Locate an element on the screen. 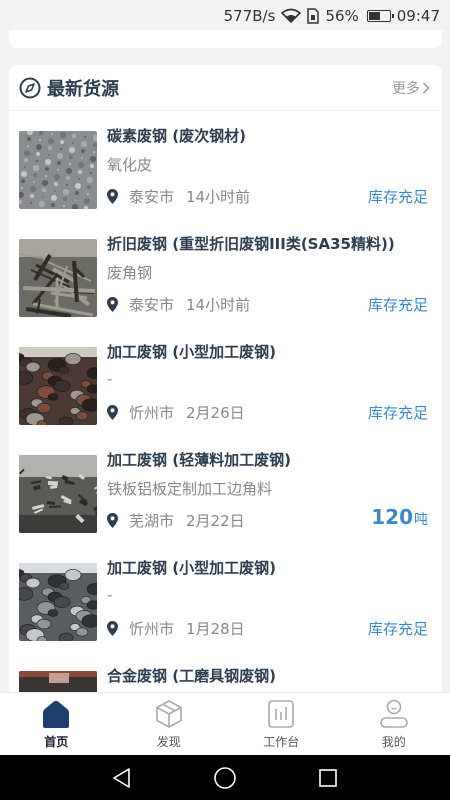  item-quantity: 120 吨 is located at coordinates (399, 517).